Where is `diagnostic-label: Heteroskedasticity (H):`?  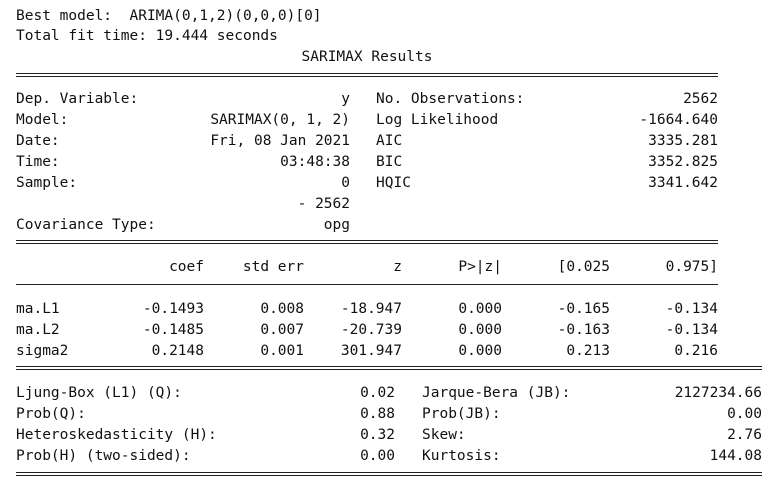
diagnostic-label: Heteroskedasticity (H): is located at coordinates (116, 435).